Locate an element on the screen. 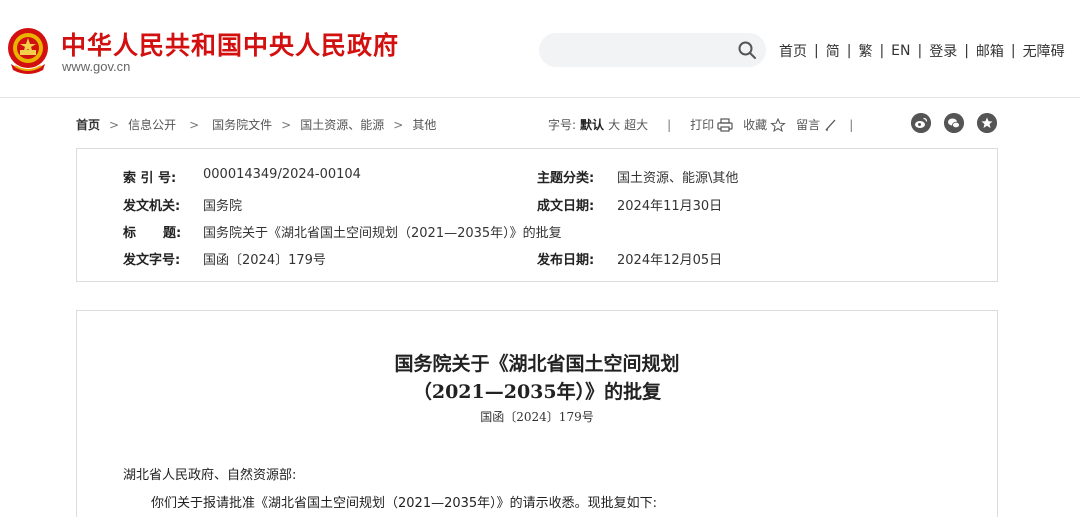 Image resolution: width=1080 pixels, height=517 pixels. login-link: 登录 is located at coordinates (943, 51).